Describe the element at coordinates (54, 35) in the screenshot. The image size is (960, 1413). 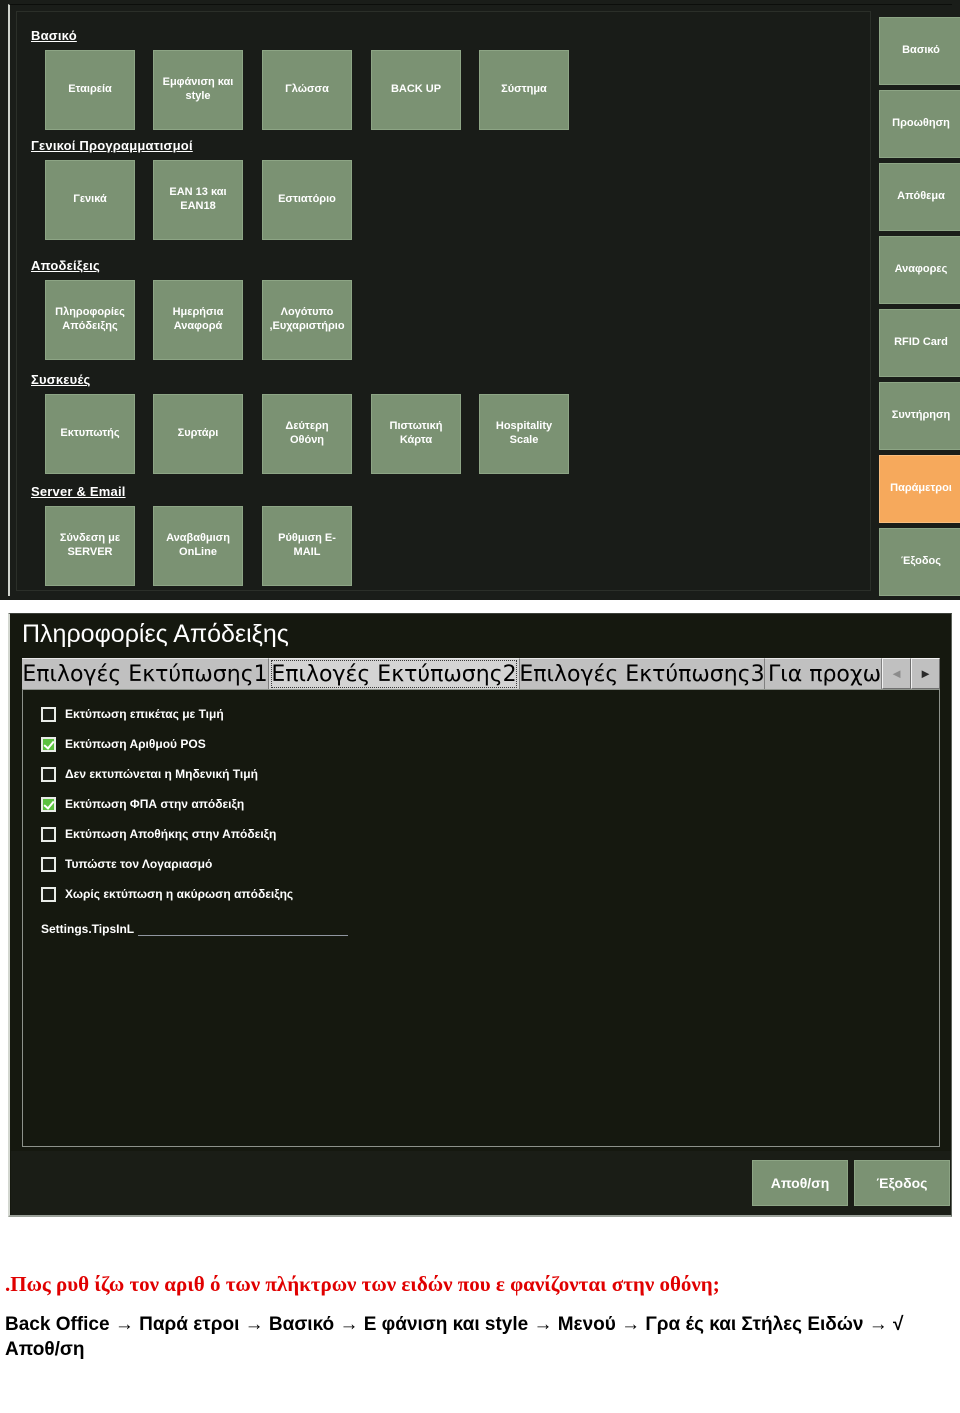
I see `group-header-basiko: Βασικό` at that location.